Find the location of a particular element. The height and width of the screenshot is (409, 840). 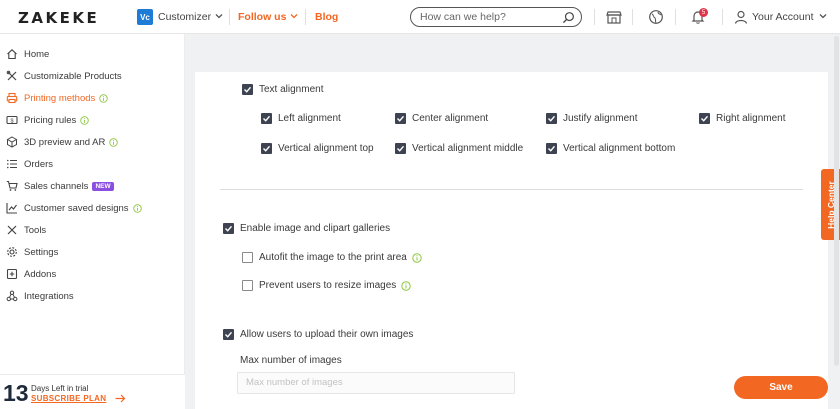

autofit-checkbox: Autofit the image to the print area is located at coordinates (332, 257).